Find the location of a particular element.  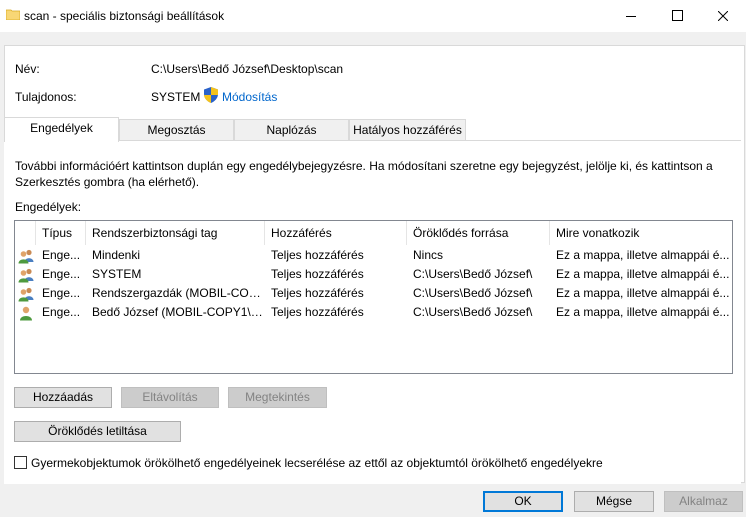

add-button: Hozzáadás is located at coordinates (63, 397).